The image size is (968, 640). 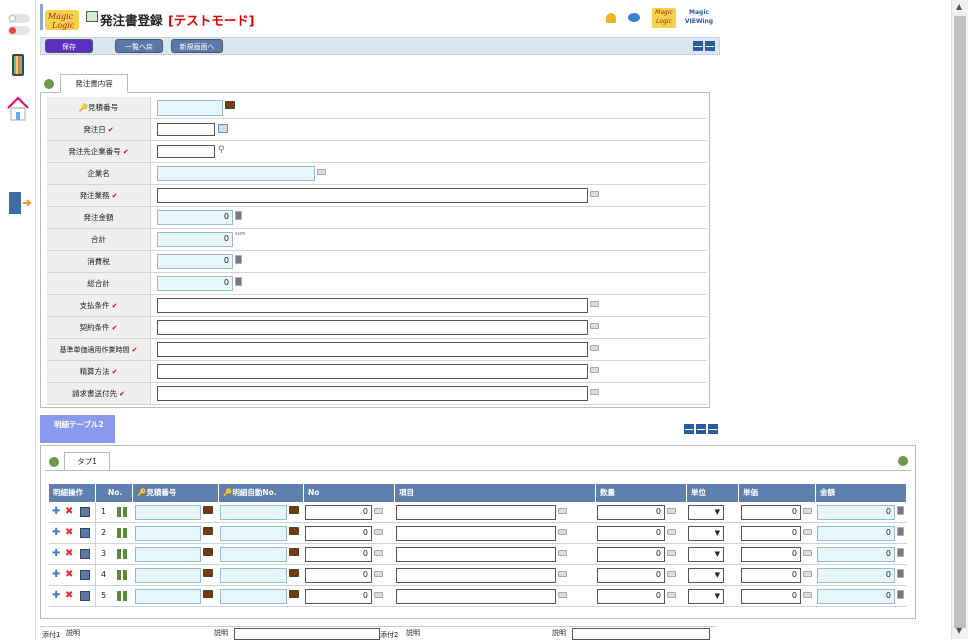 What do you see at coordinates (959, 630) in the screenshot?
I see `scroll-down-icon: ▼` at bounding box center [959, 630].